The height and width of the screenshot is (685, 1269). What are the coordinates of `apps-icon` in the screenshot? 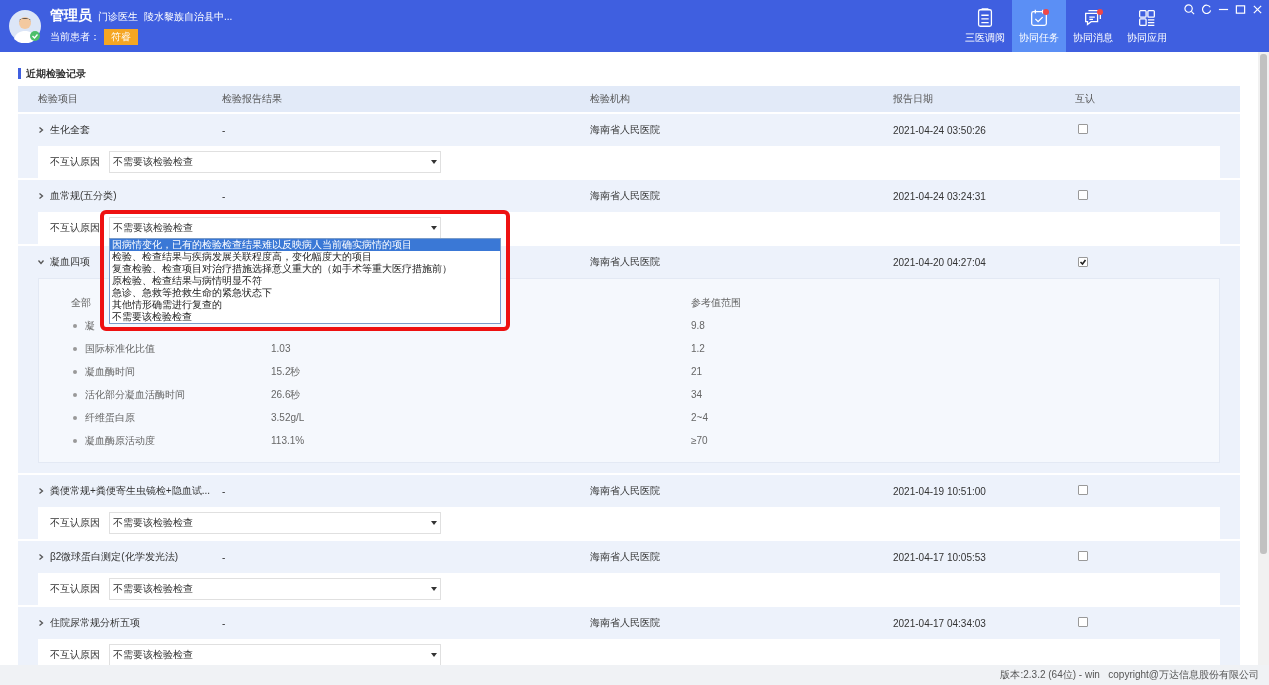 It's located at (1147, 18).